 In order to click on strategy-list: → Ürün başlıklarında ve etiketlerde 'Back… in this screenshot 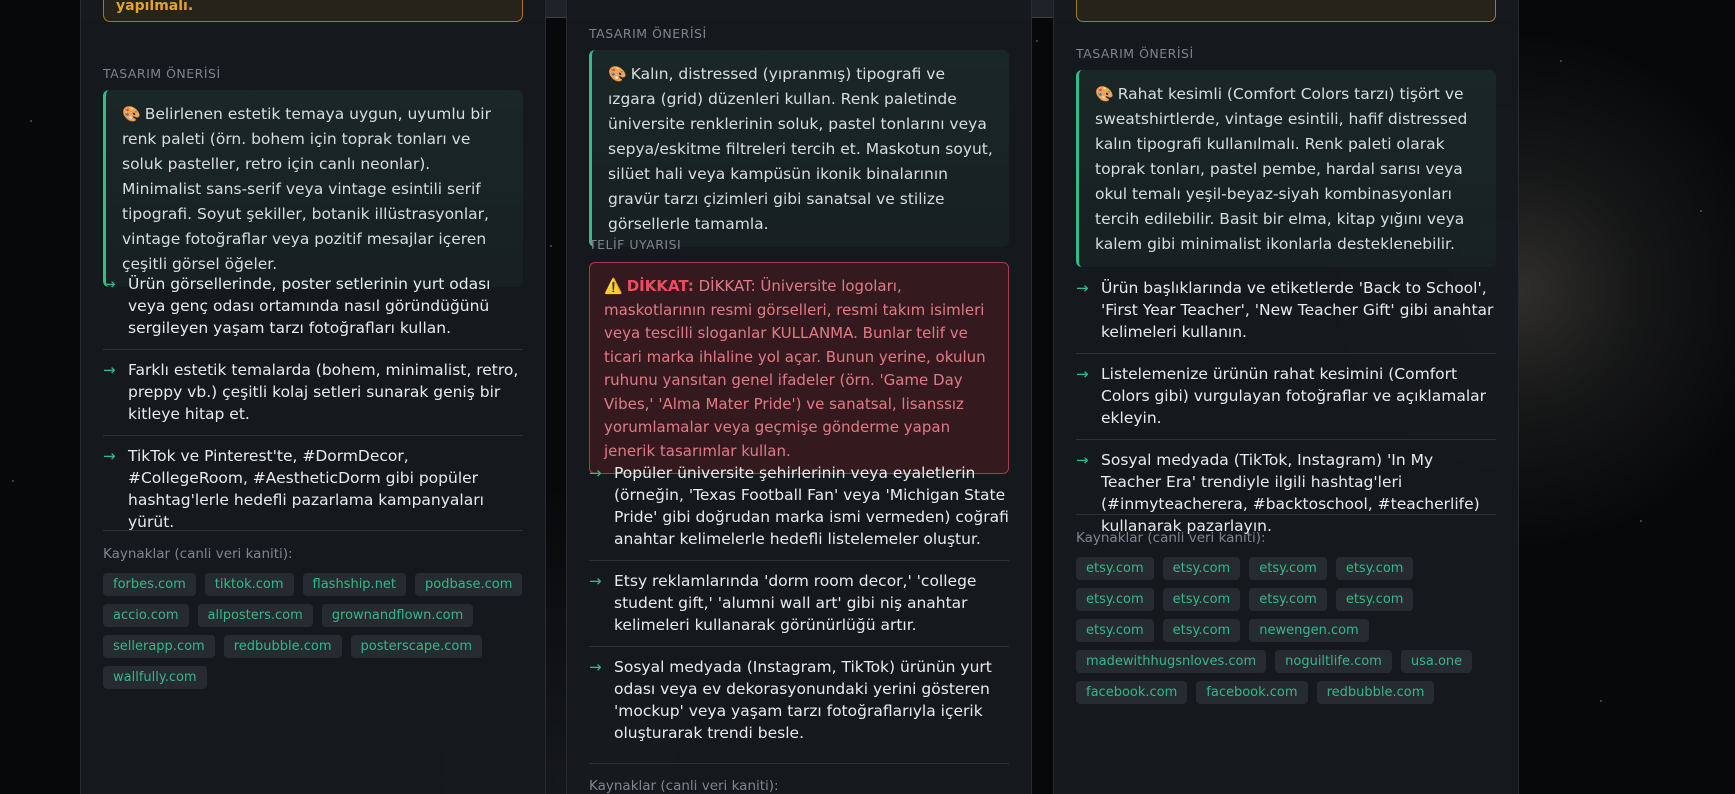, I will do `click(1286, 407)`.